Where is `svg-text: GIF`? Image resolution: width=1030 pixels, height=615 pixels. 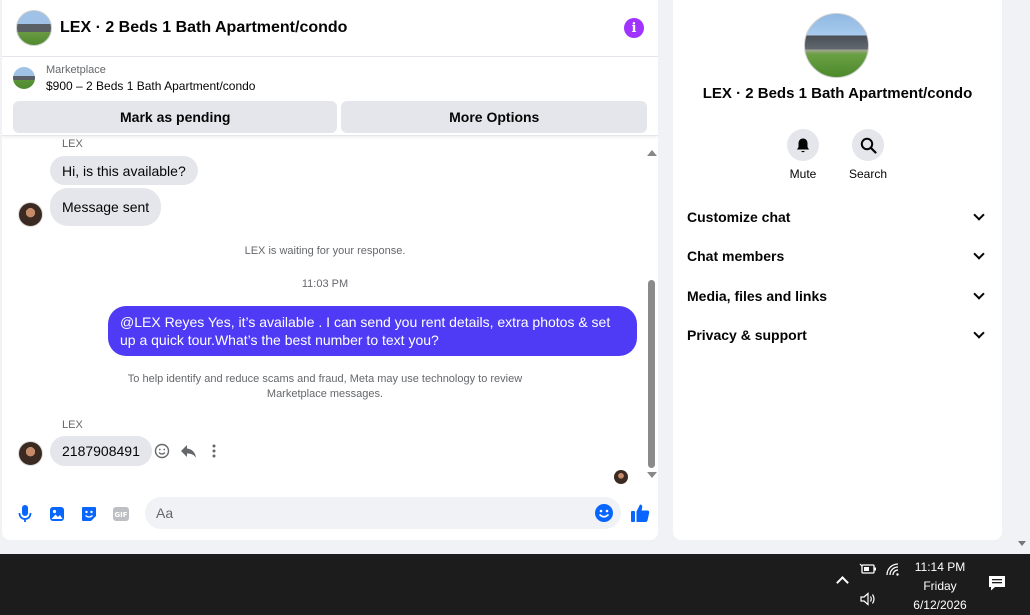 svg-text: GIF is located at coordinates (120, 515).